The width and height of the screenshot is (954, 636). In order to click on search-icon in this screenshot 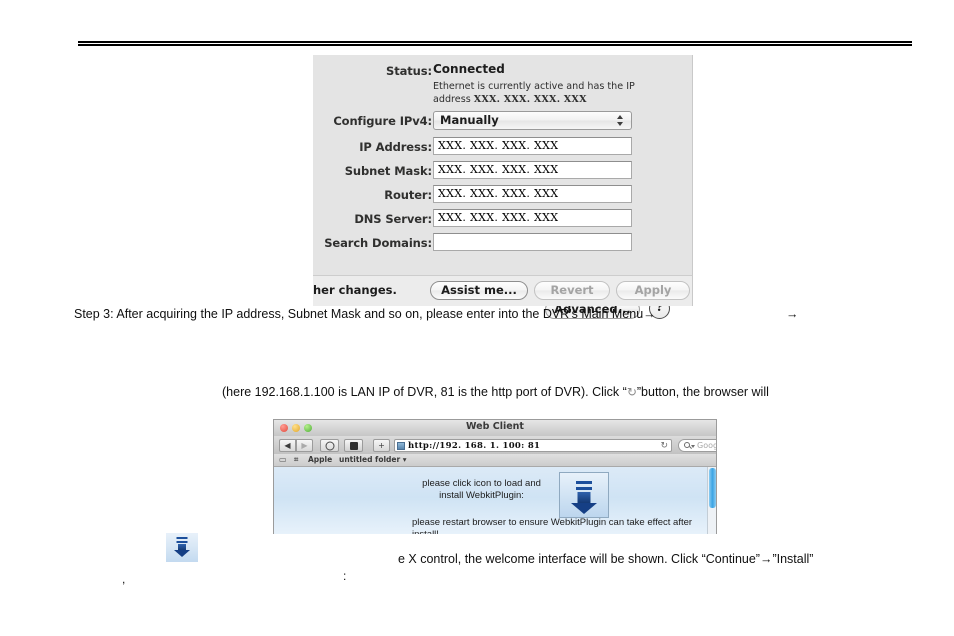, I will do `click(687, 445)`.